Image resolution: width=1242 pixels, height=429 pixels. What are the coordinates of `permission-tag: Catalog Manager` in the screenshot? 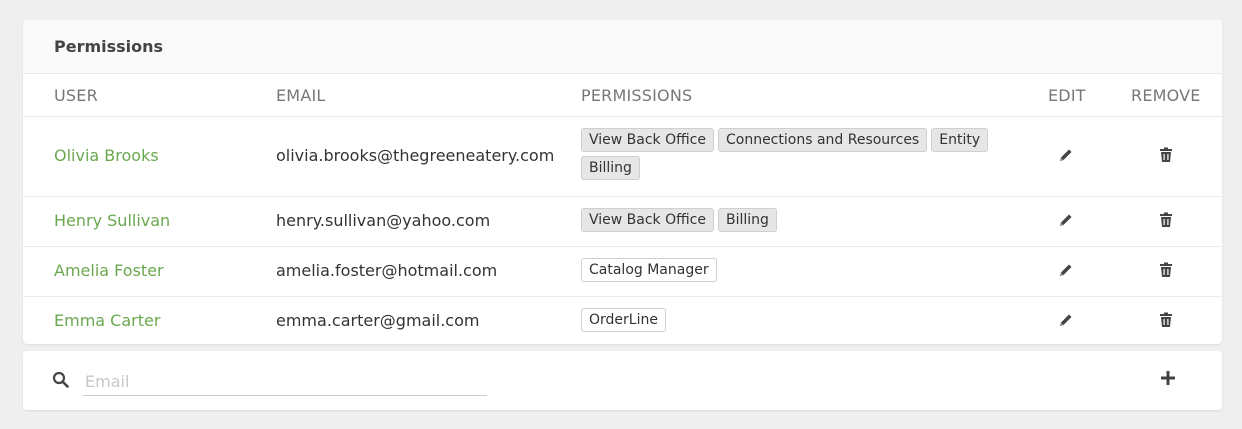 It's located at (649, 270).